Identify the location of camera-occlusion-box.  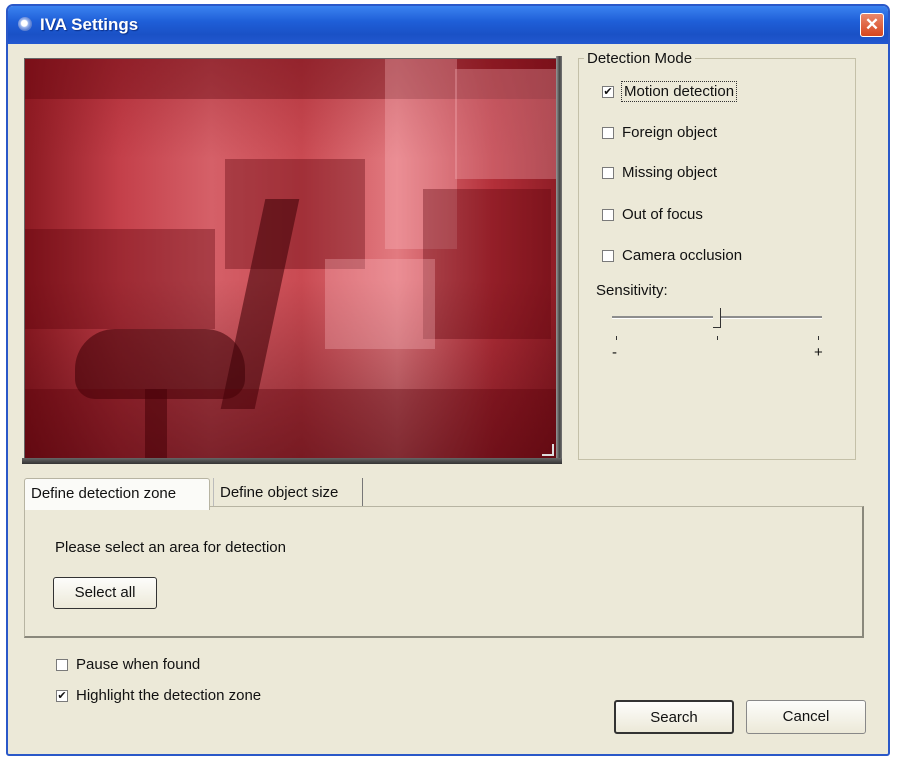
(608, 255).